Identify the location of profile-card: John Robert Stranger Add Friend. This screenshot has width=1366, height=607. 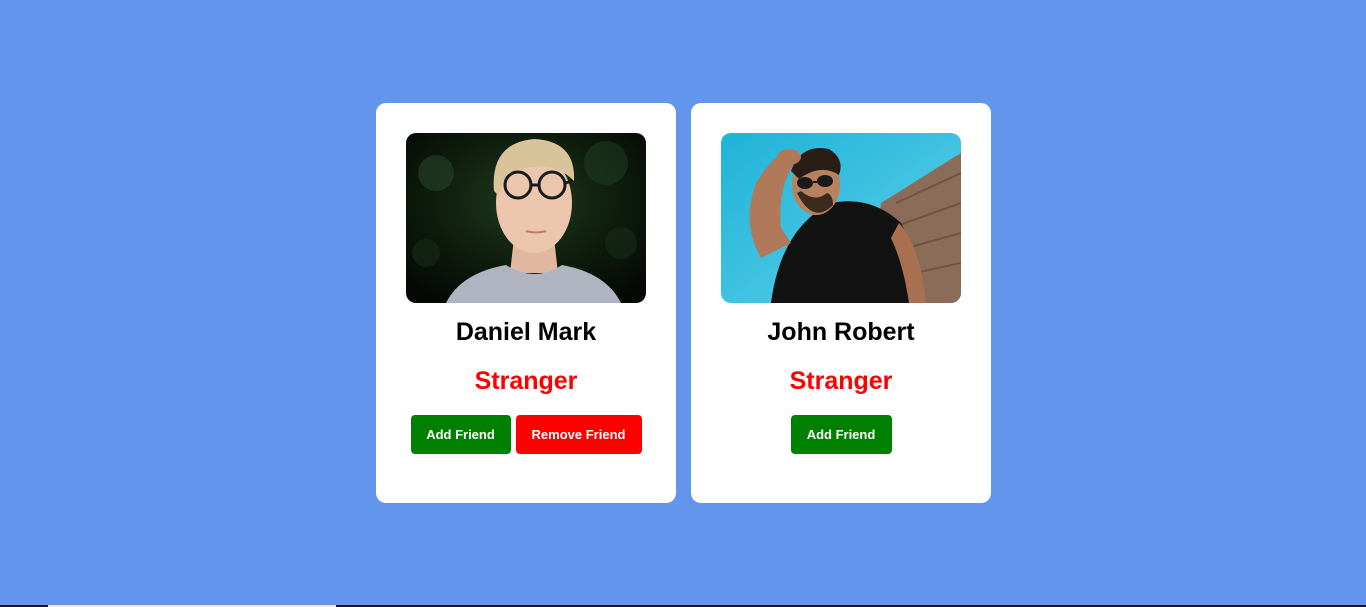
(841, 303).